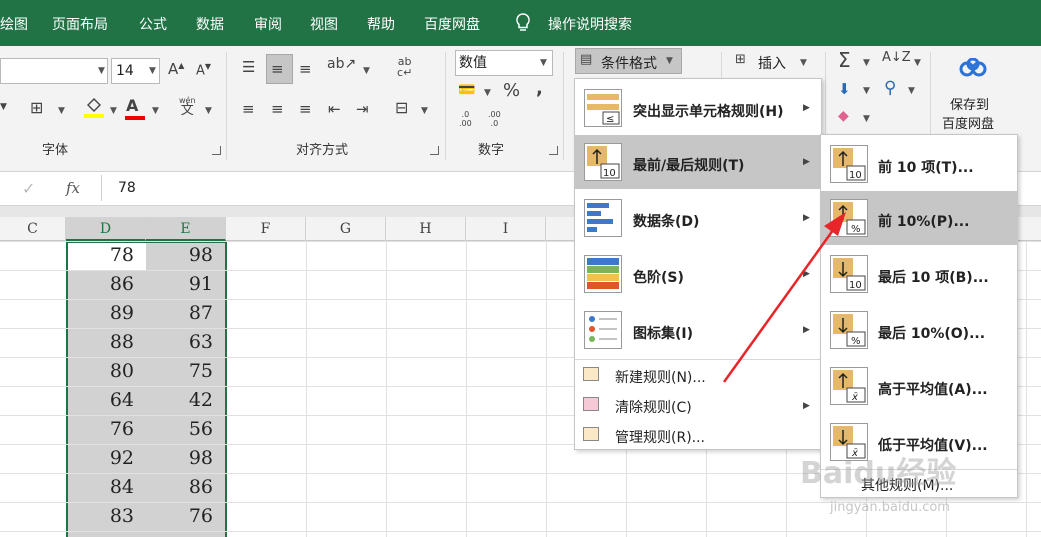  Describe the element at coordinates (452, 24) in the screenshot. I see `tab-baidu-netdisk: 百度网盘` at that location.